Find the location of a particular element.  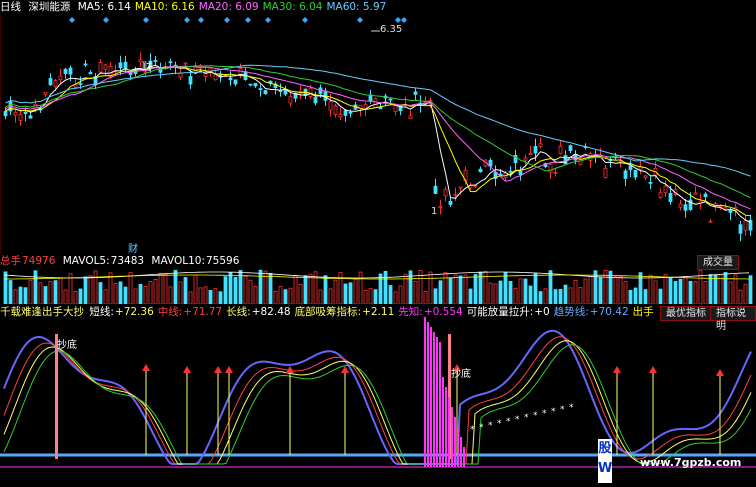

volume-header: 总手74976 MAVOL5:73483 MAVOL10:75596 is located at coordinates (121, 261).